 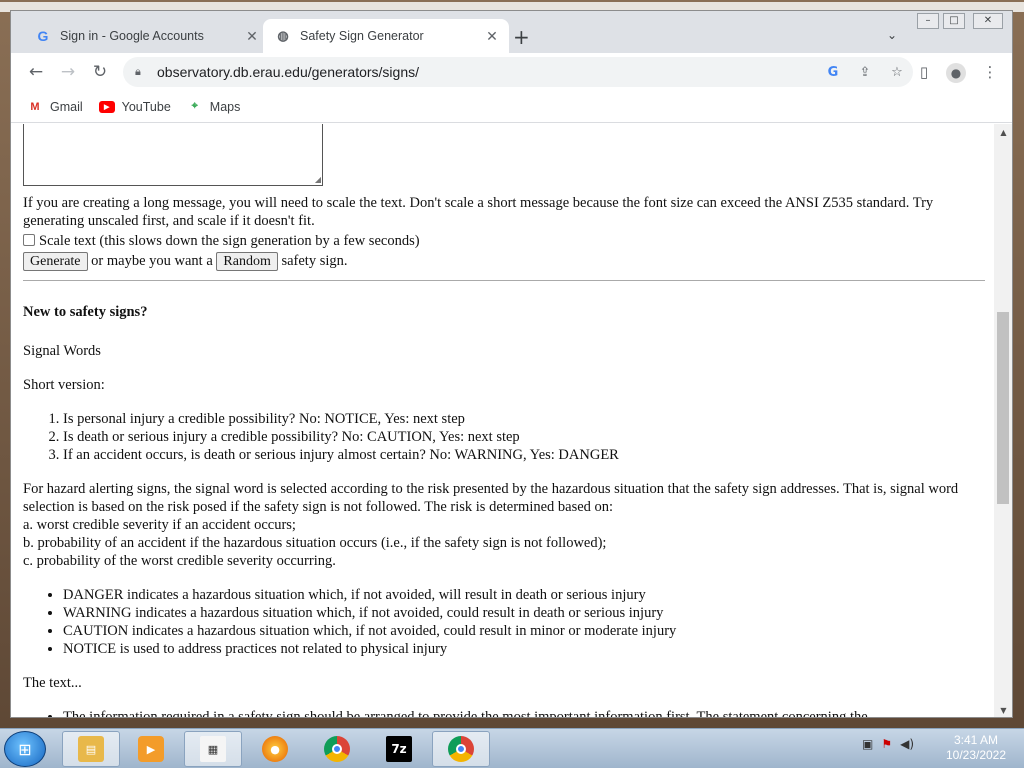 I want to click on google-icon: G, so click(x=43, y=36).